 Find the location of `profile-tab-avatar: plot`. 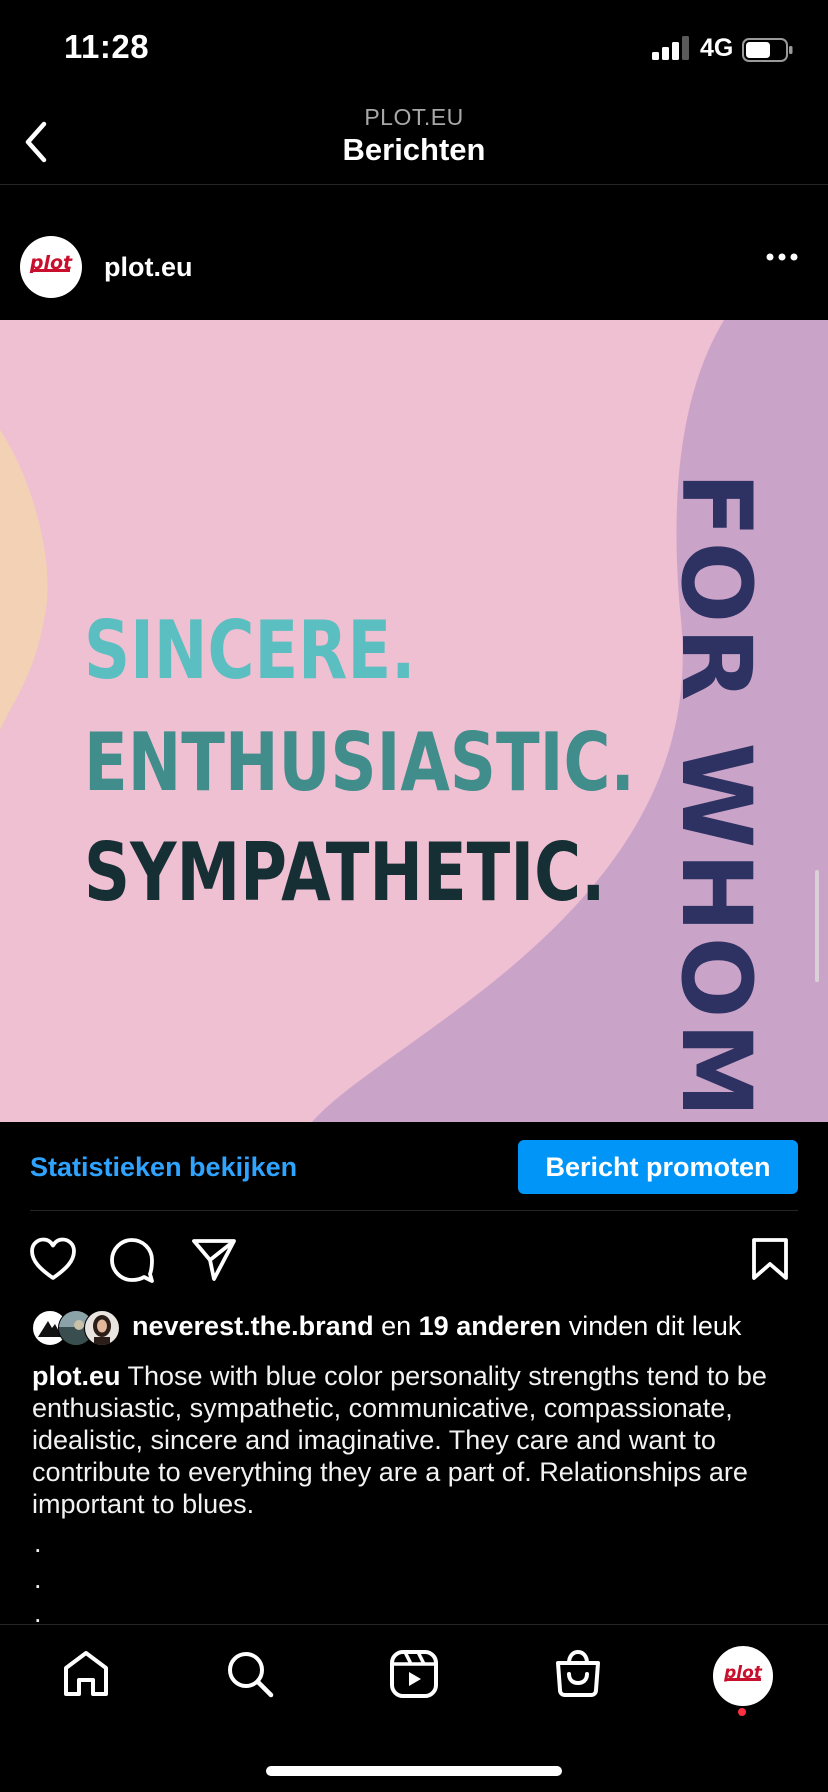

profile-tab-avatar: plot is located at coordinates (743, 1676).